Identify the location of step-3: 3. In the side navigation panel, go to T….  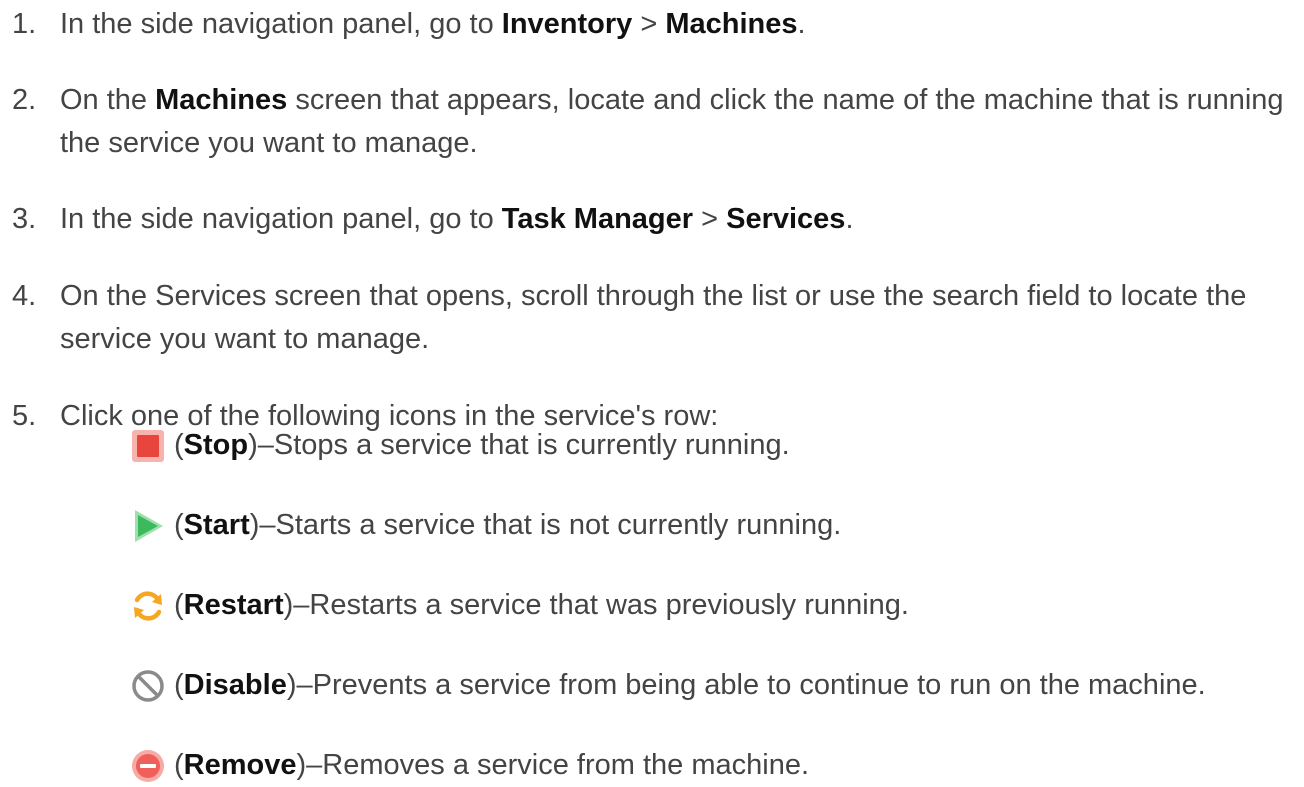
(650, 219).